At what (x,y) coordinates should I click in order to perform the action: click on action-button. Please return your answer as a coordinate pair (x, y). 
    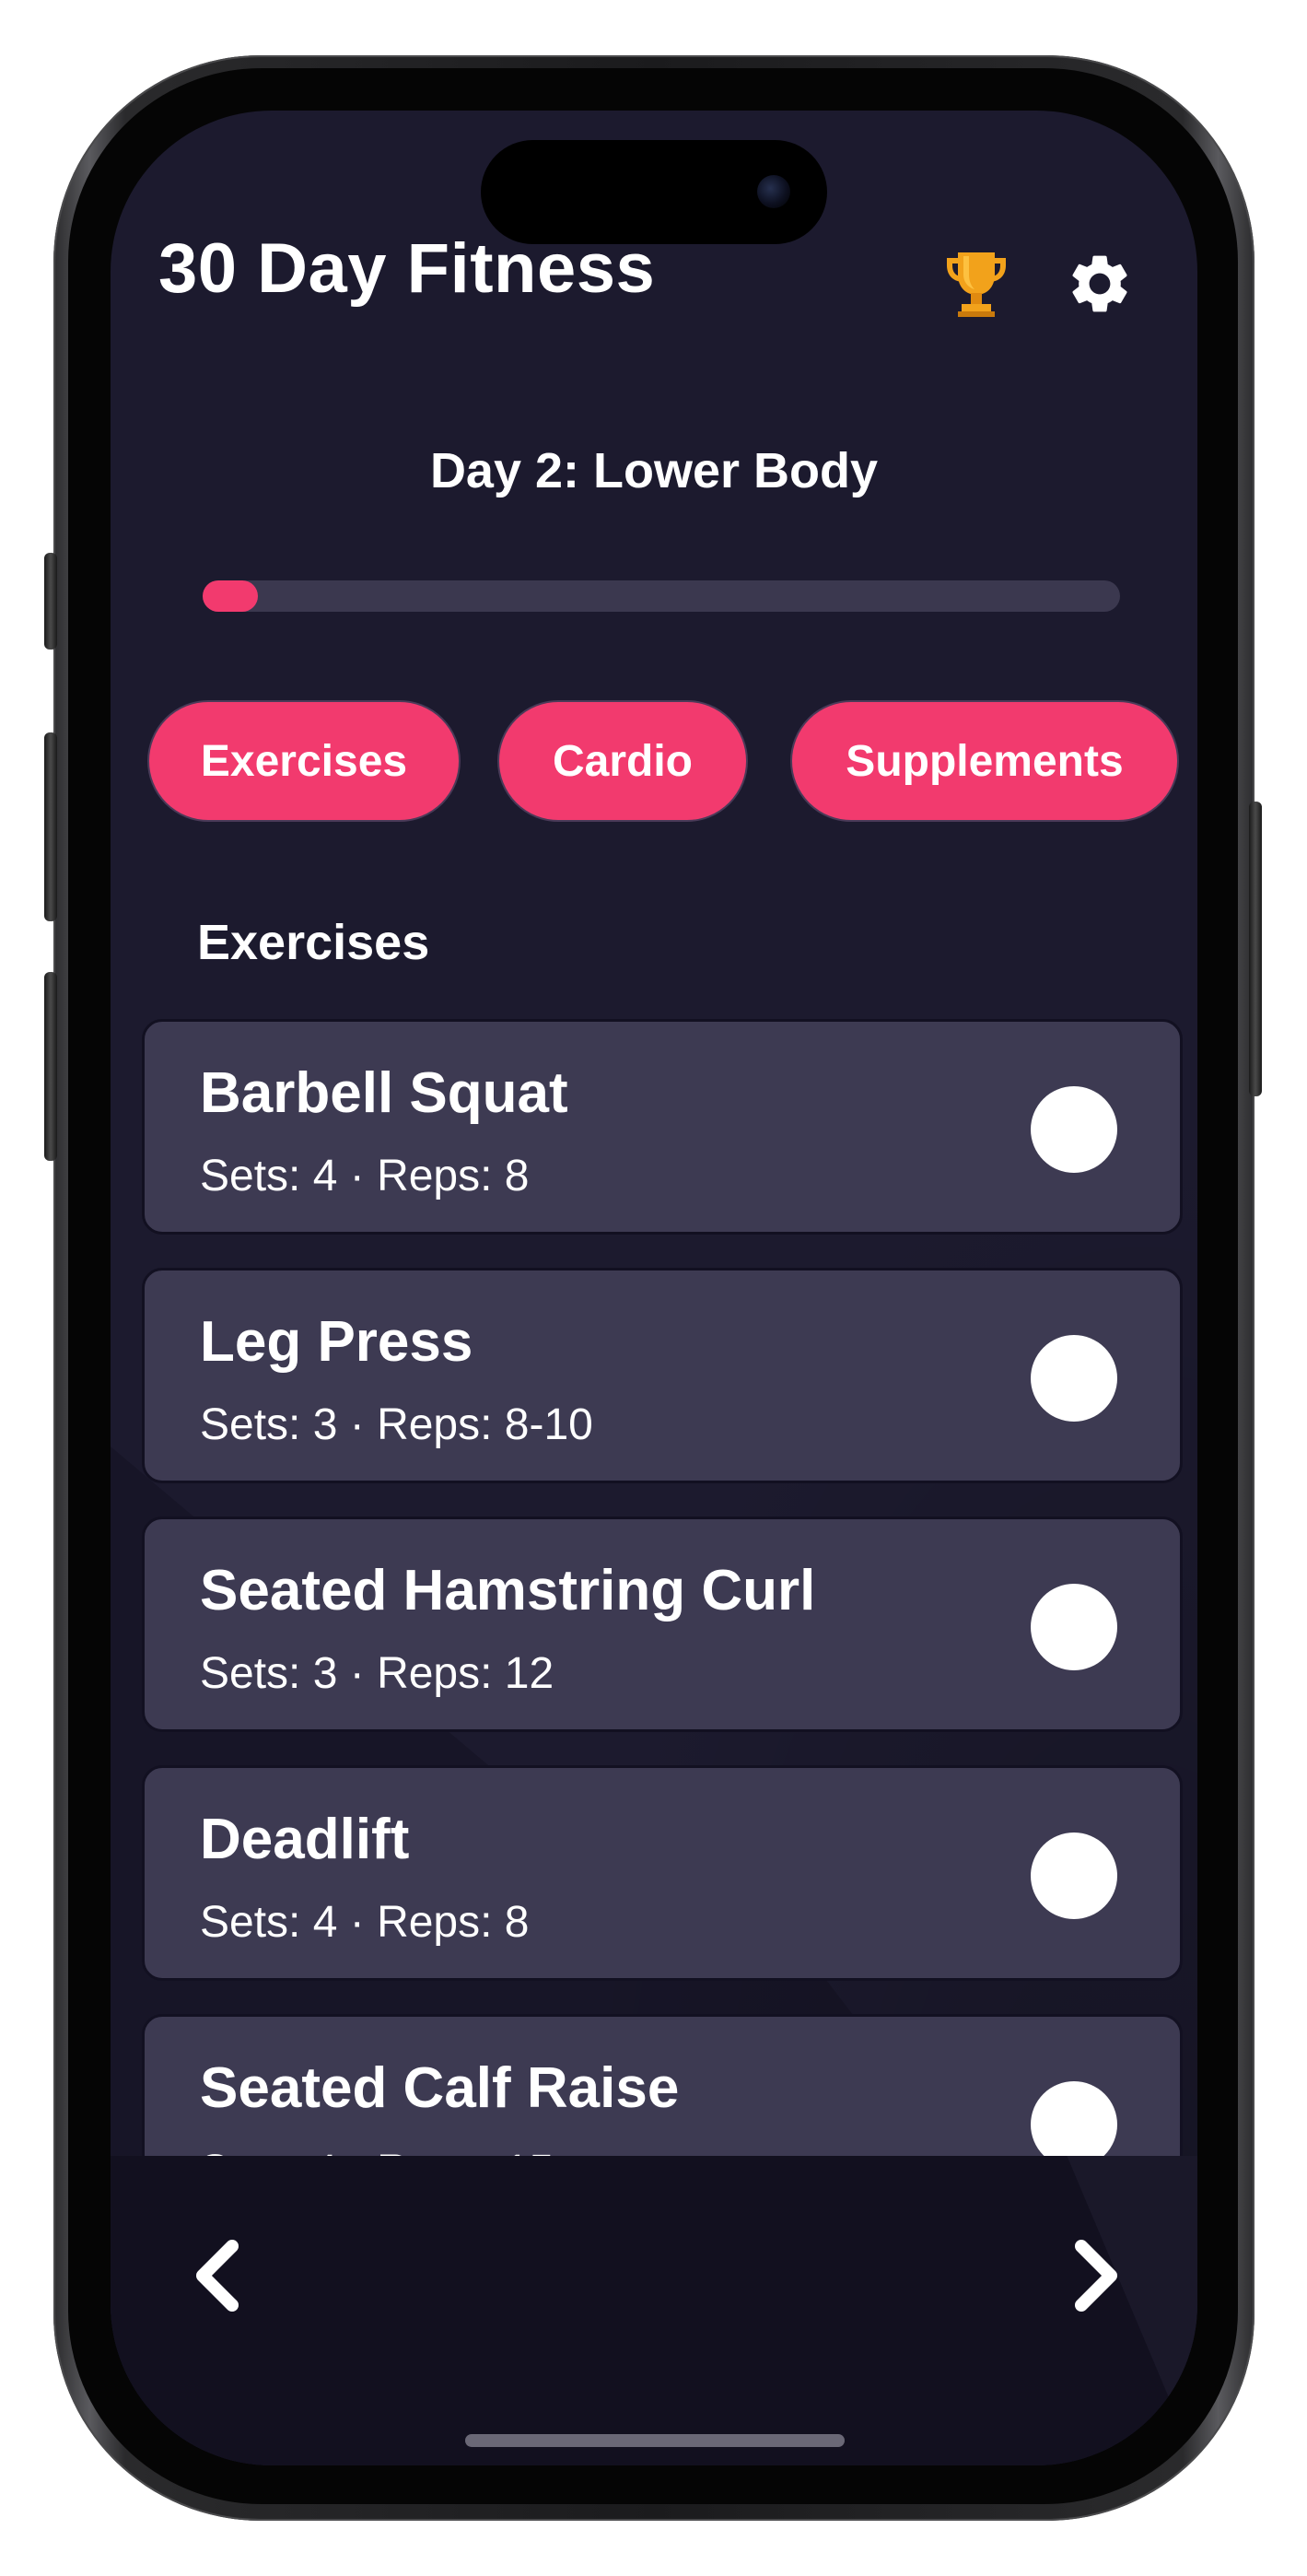
    Looking at the image, I should click on (51, 601).